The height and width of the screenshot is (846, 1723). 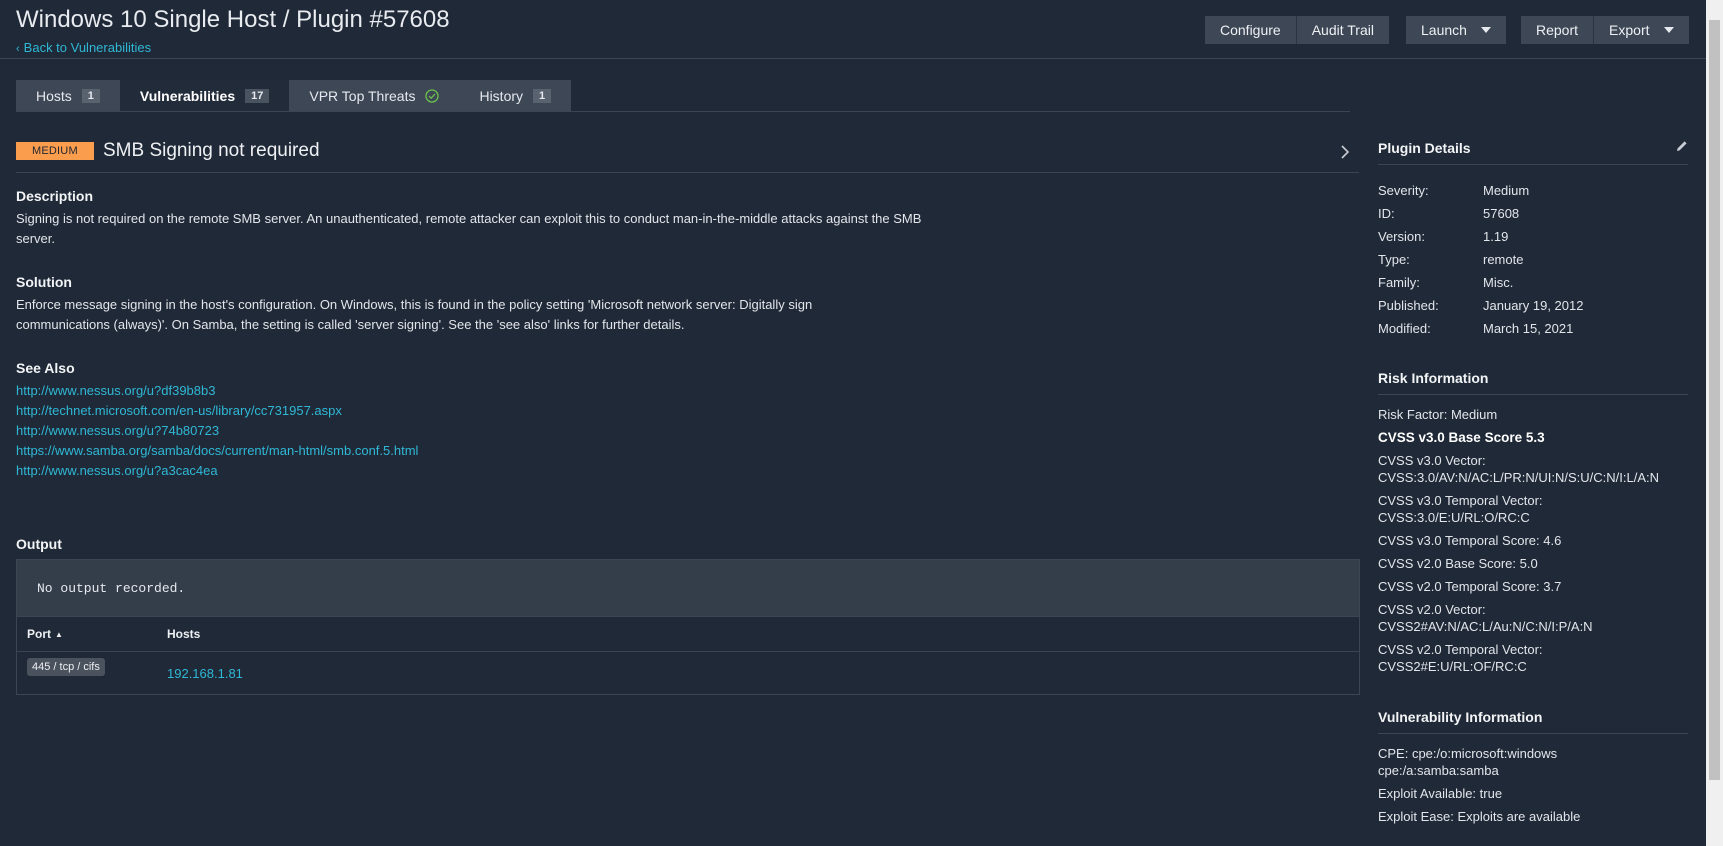 What do you see at coordinates (1498, 282) in the screenshot?
I see `detail-value: Misc.` at bounding box center [1498, 282].